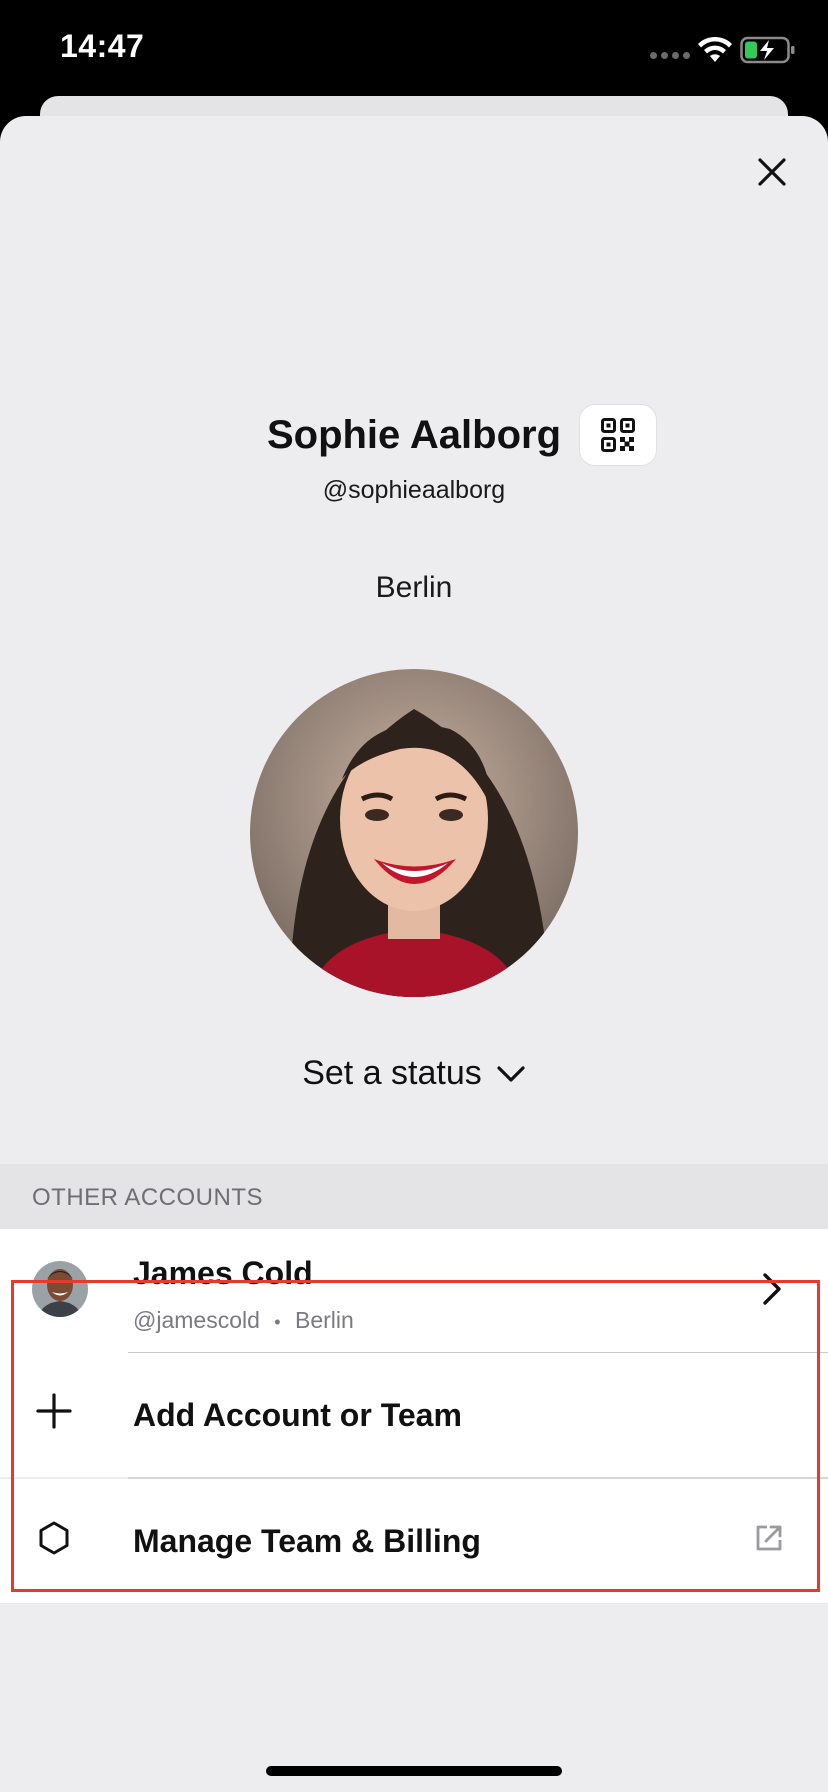 This screenshot has height=1792, width=828. What do you see at coordinates (414, 50) in the screenshot?
I see `status-bar: 14:47` at bounding box center [414, 50].